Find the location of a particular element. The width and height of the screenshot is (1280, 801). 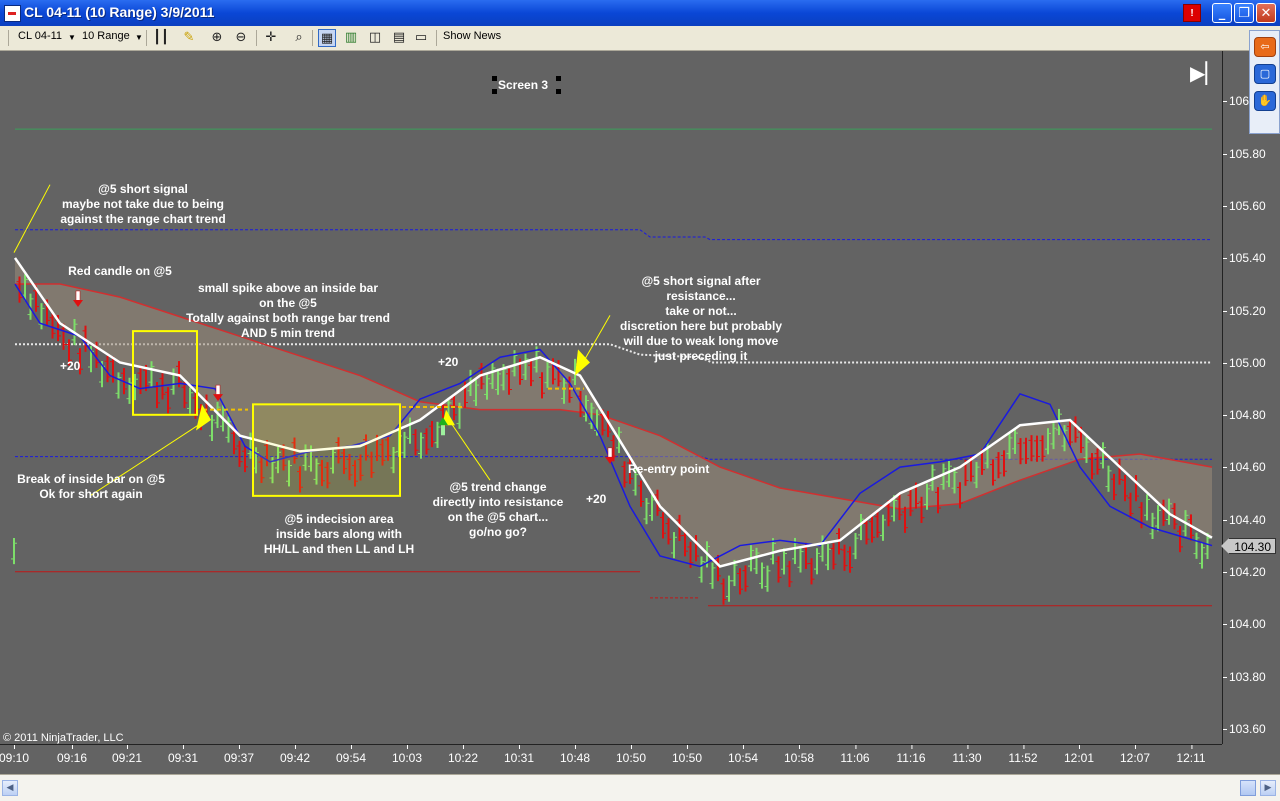

app-icon is located at coordinates (12, 13).